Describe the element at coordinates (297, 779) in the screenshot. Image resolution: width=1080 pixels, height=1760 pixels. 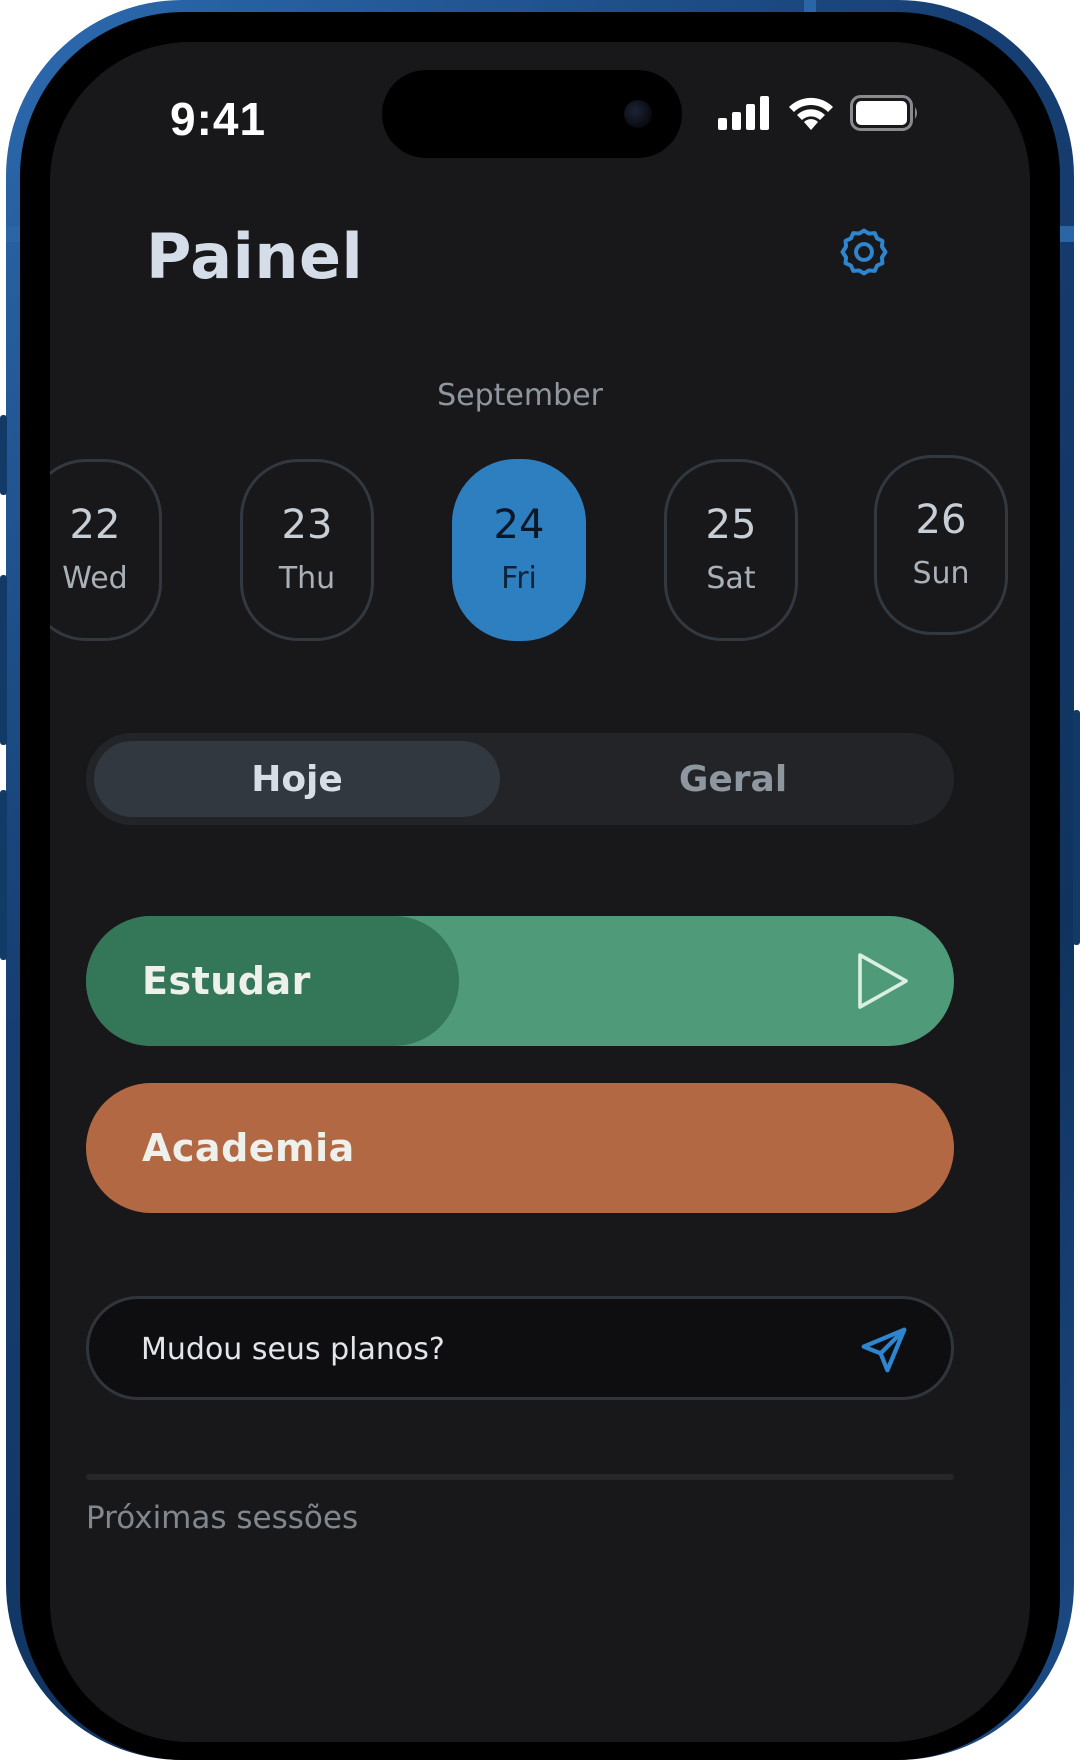
I see `tab-today: Hoje` at that location.